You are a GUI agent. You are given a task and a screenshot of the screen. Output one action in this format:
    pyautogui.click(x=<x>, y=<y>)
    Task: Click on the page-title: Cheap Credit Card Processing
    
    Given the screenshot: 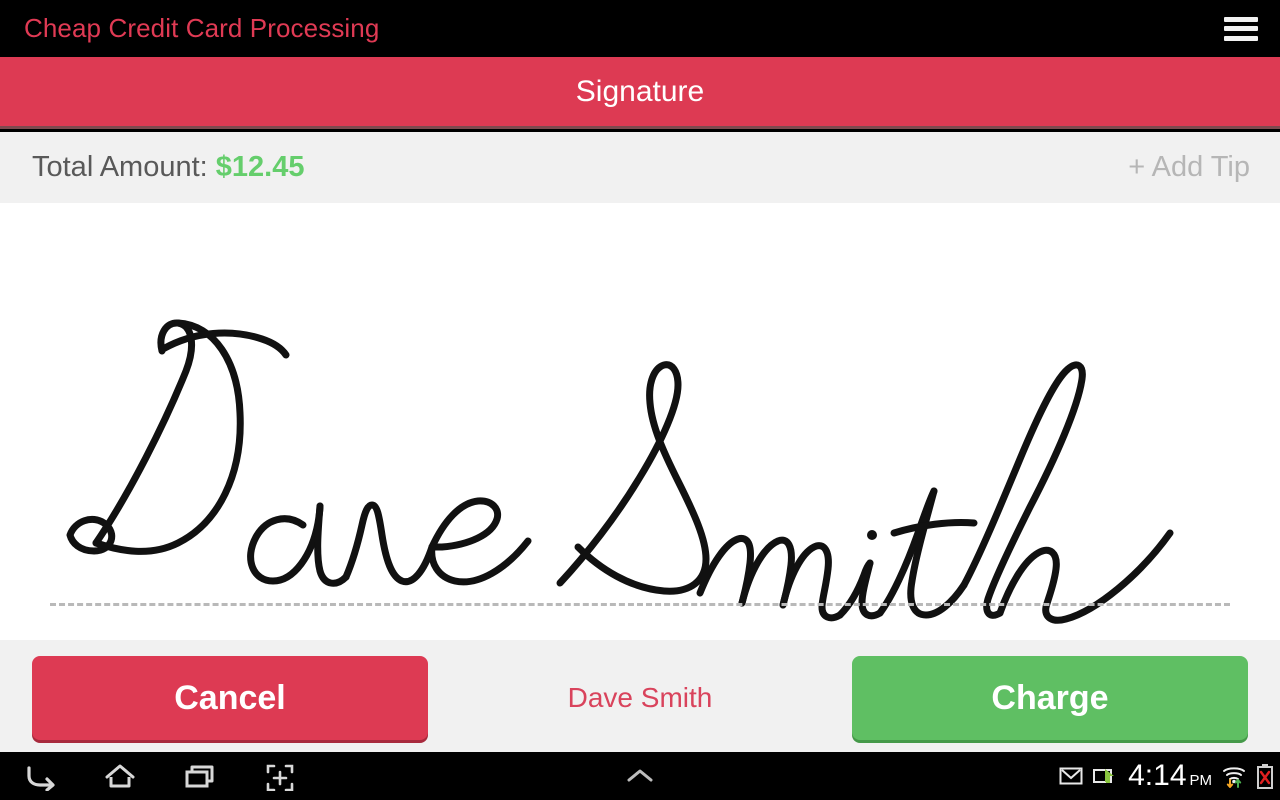 What is the action you would take?
    pyautogui.click(x=202, y=28)
    